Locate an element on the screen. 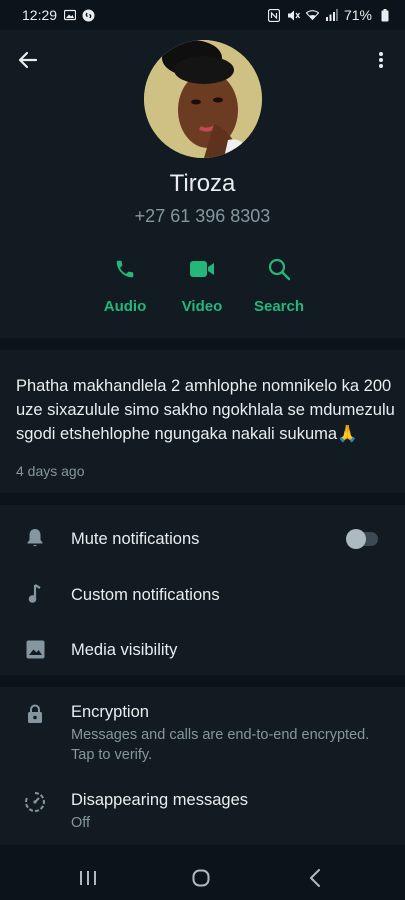 This screenshot has width=405, height=900. arrow-left-icon is located at coordinates (28, 60).